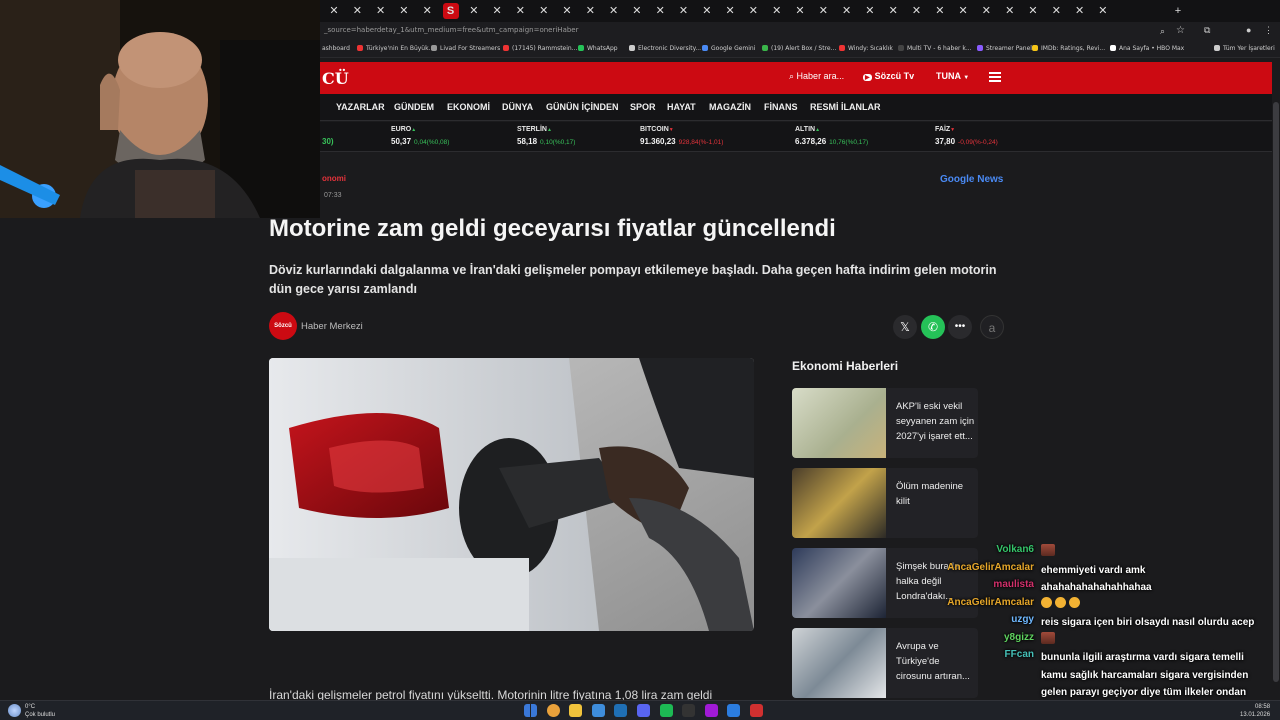 This screenshot has height=720, width=1280. I want to click on nav-item-resmi-i-lanlar: RESMİ İLANLAR, so click(845, 107).